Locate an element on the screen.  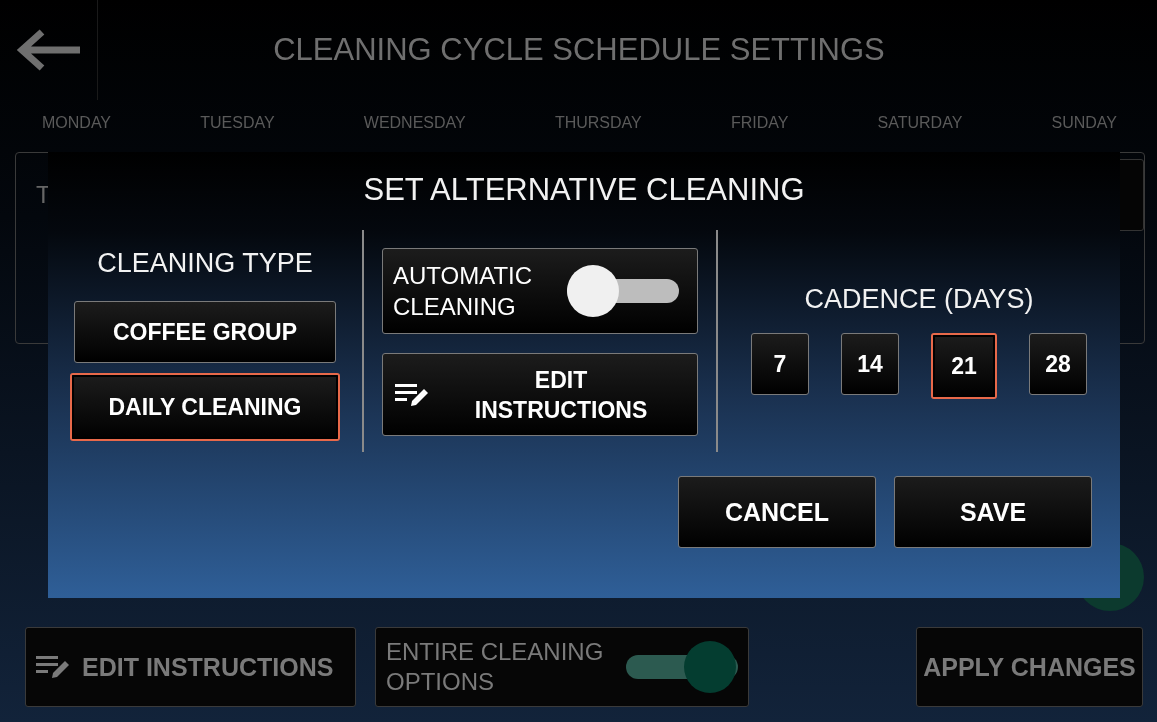
save-button: SAVE is located at coordinates (993, 512).